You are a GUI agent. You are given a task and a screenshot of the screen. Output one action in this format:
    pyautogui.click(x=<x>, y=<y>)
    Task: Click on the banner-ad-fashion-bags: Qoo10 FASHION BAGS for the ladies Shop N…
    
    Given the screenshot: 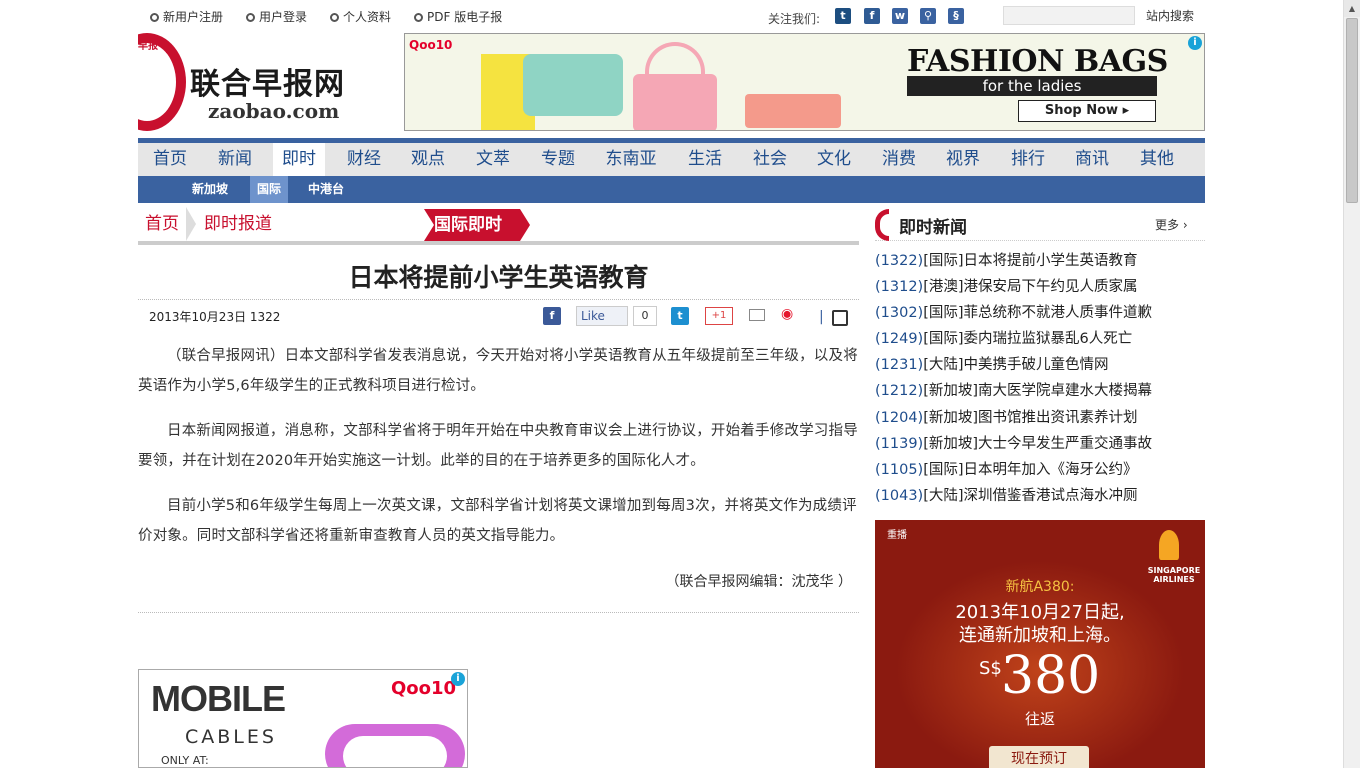 What is the action you would take?
    pyautogui.click(x=804, y=82)
    